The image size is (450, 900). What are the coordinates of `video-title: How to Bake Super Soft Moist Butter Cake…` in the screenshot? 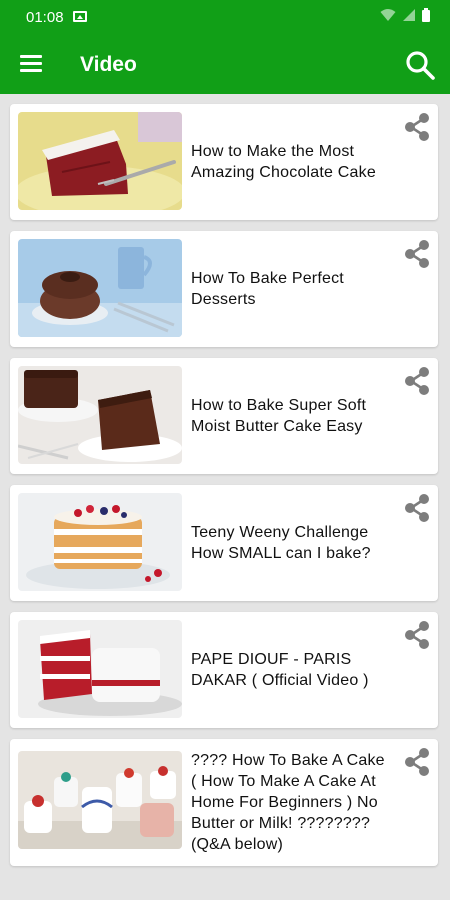 It's located at (279, 416).